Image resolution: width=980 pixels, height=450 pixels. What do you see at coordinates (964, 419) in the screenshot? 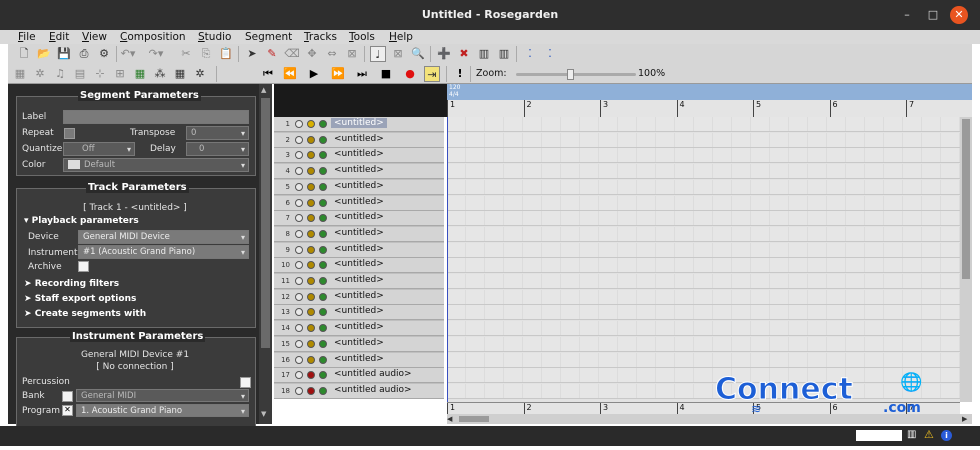
I see `scroll-right-icon: ▶` at bounding box center [964, 419].